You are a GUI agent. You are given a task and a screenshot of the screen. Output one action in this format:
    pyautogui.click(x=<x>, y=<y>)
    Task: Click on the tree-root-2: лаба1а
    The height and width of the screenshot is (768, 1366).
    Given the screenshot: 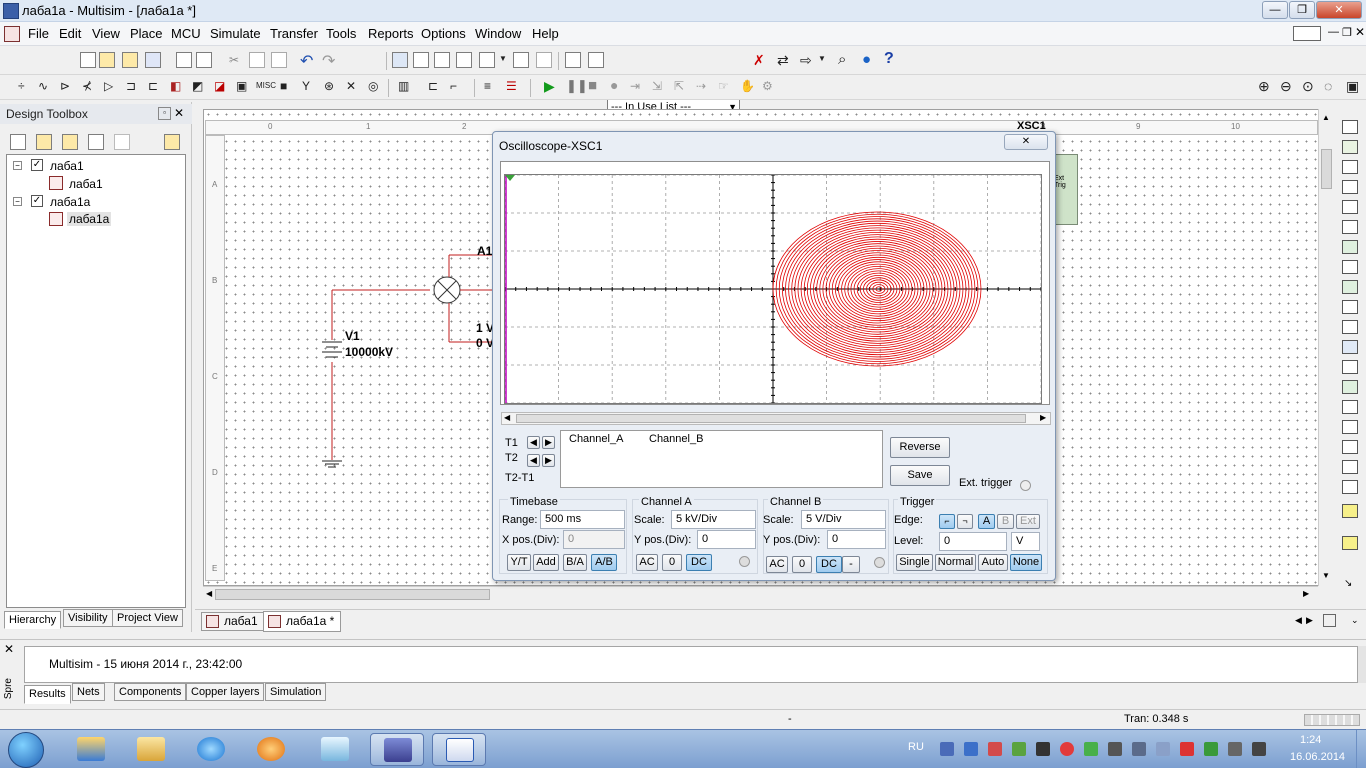 What is the action you would take?
    pyautogui.click(x=70, y=202)
    